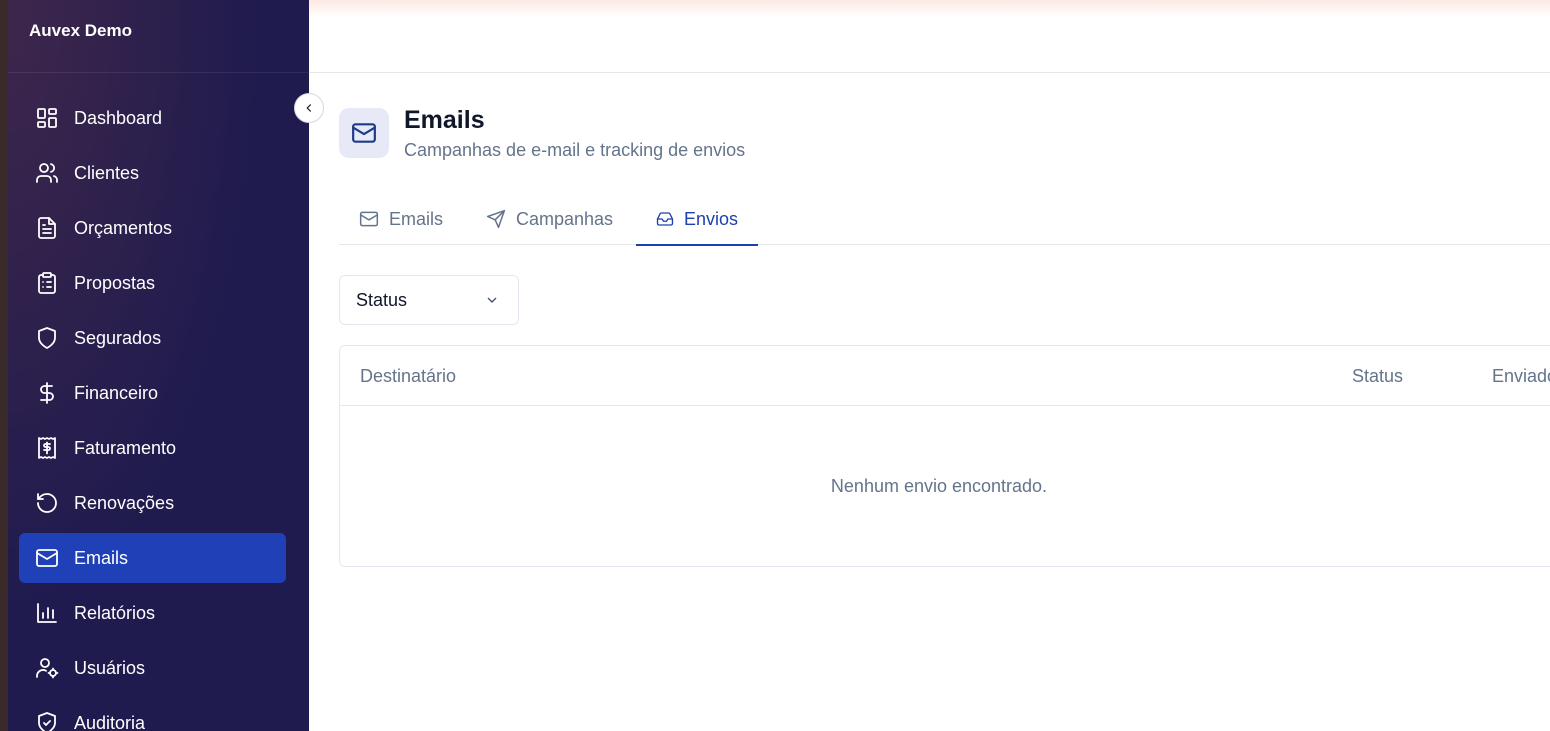 The width and height of the screenshot is (1550, 731). Describe the element at coordinates (118, 117) in the screenshot. I see `sidebar-item-label: Dashboard` at that location.